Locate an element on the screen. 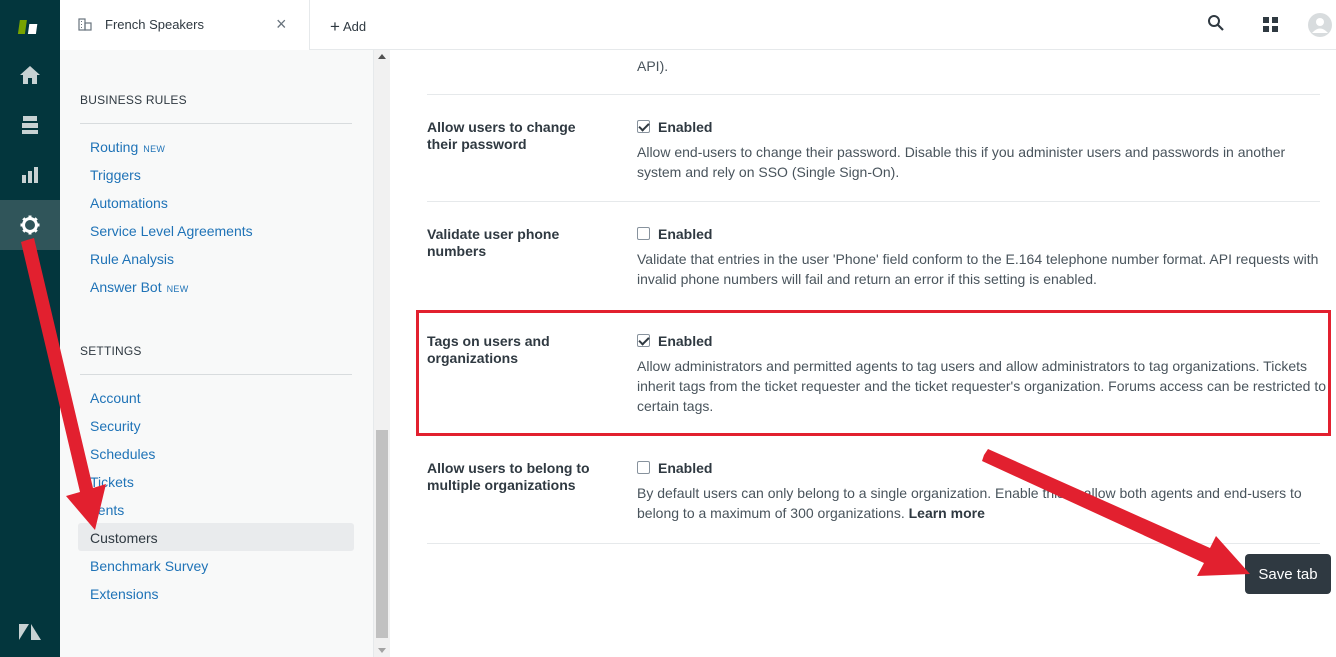 The image size is (1336, 657). sidebar-item-benchmark-survey: Benchmark Survey is located at coordinates (149, 566).